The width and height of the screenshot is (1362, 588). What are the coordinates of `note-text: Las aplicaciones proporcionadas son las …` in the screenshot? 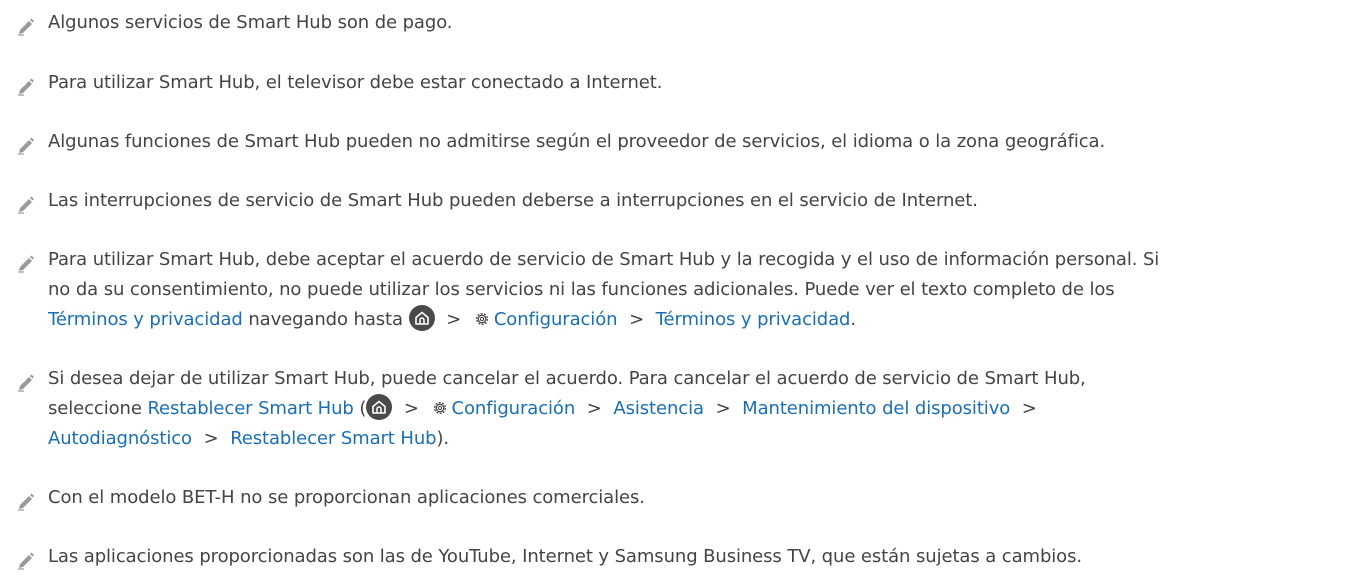 It's located at (565, 556).